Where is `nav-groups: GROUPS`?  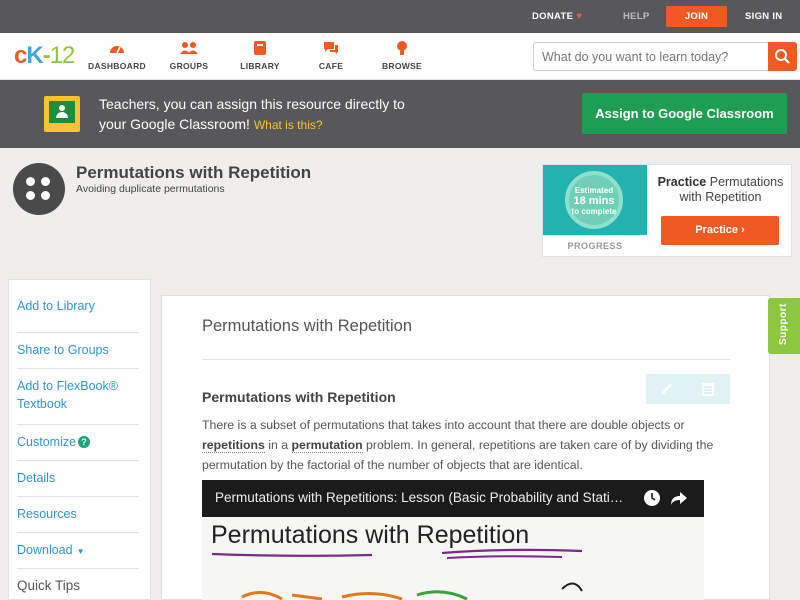 nav-groups: GROUPS is located at coordinates (189, 55).